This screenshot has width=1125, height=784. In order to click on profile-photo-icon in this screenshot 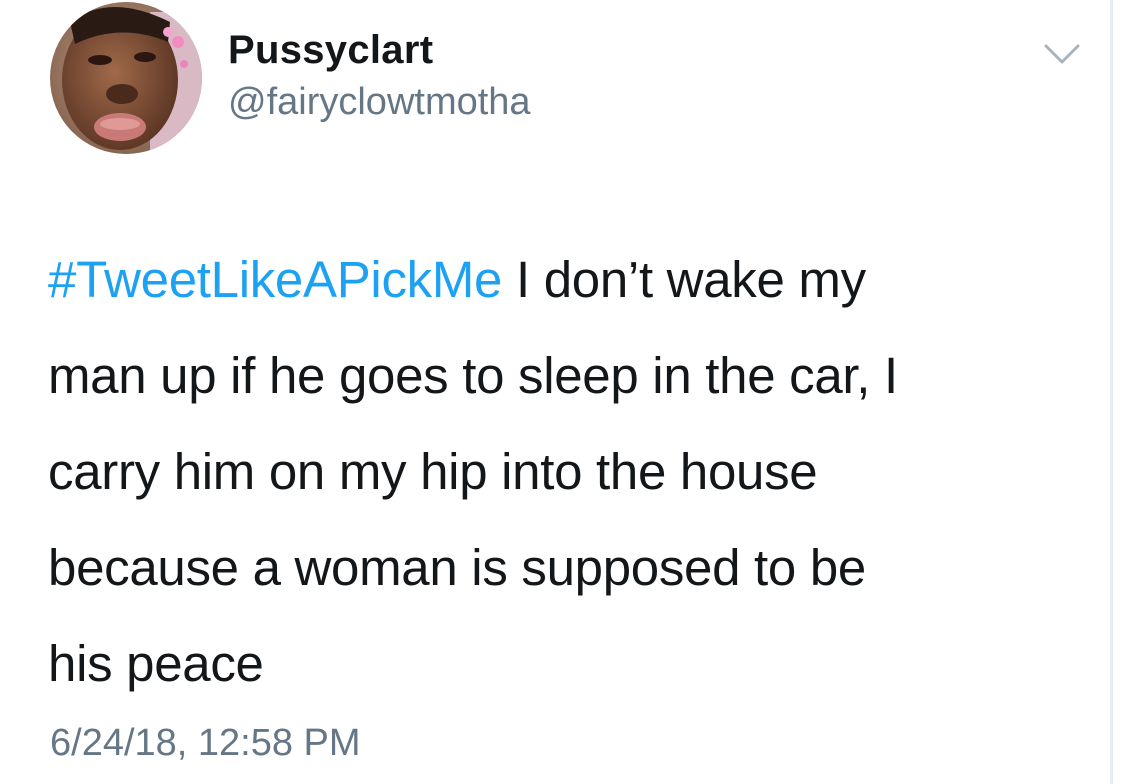, I will do `click(126, 78)`.